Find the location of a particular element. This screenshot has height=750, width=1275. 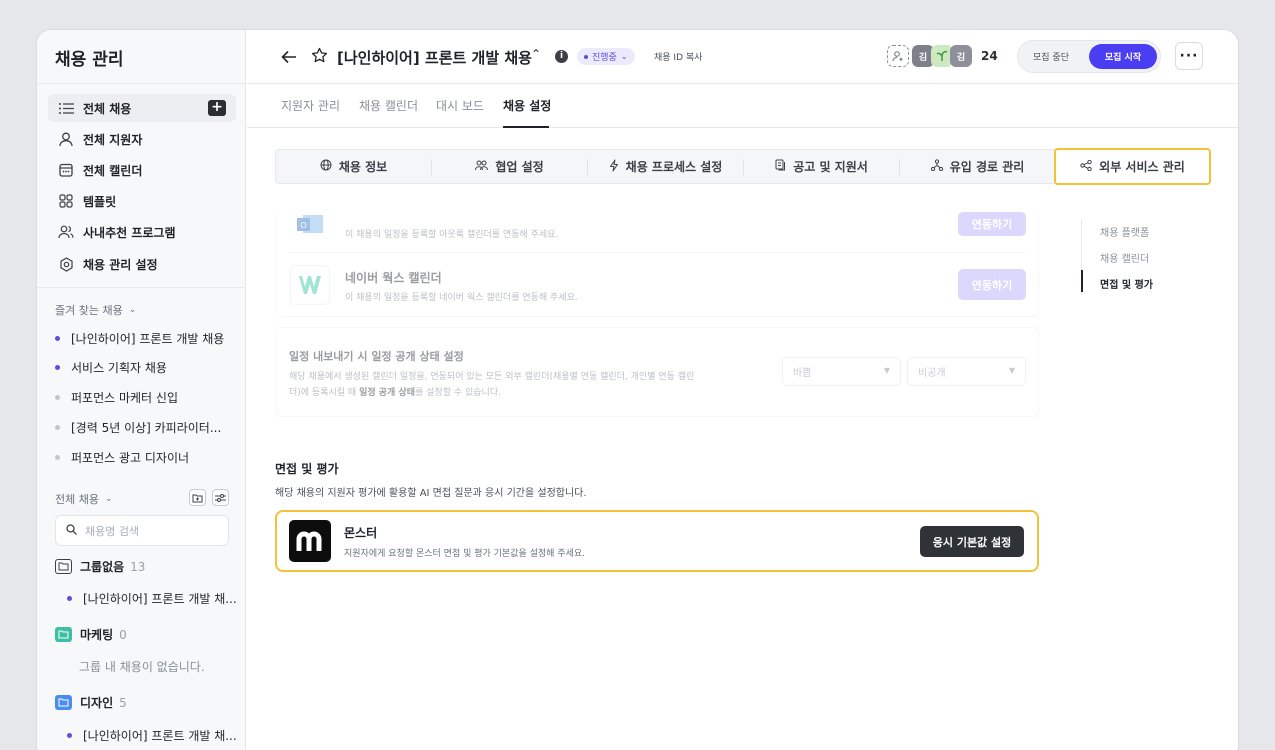

stop-recruit-button: 모집 중단 is located at coordinates (1051, 56).